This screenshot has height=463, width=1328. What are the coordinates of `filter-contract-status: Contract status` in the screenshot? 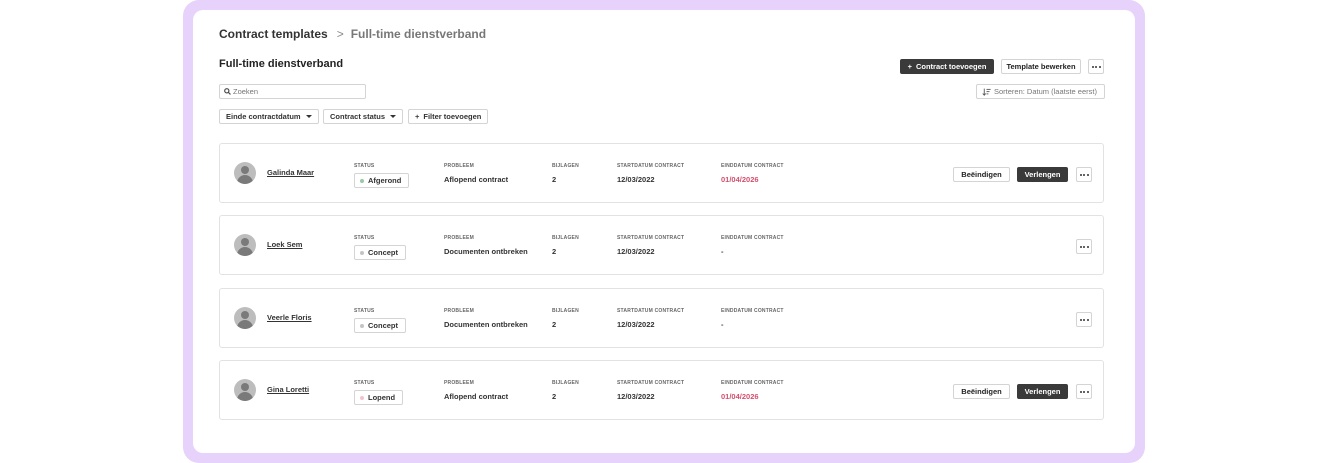 It's located at (363, 116).